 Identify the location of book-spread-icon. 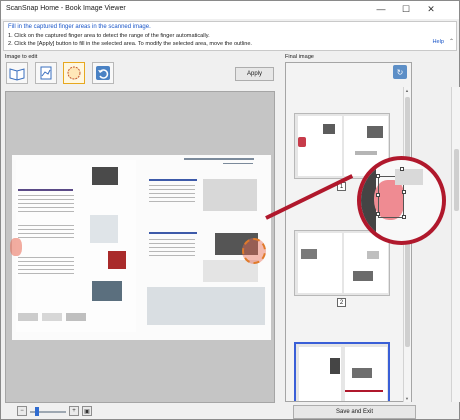
(17, 74).